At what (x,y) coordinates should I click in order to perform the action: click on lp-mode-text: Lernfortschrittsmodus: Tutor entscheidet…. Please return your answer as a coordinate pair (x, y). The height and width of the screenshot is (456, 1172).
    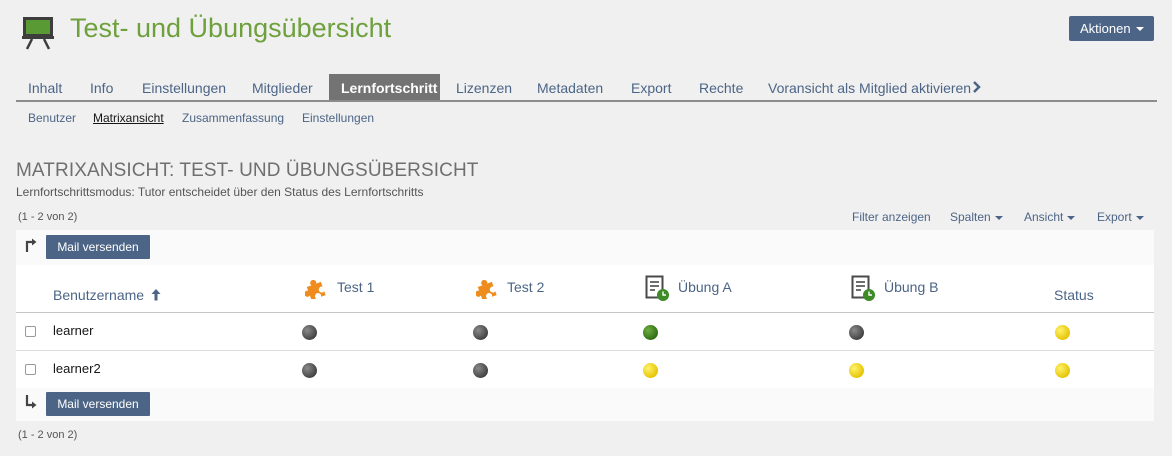
    Looking at the image, I should click on (220, 192).